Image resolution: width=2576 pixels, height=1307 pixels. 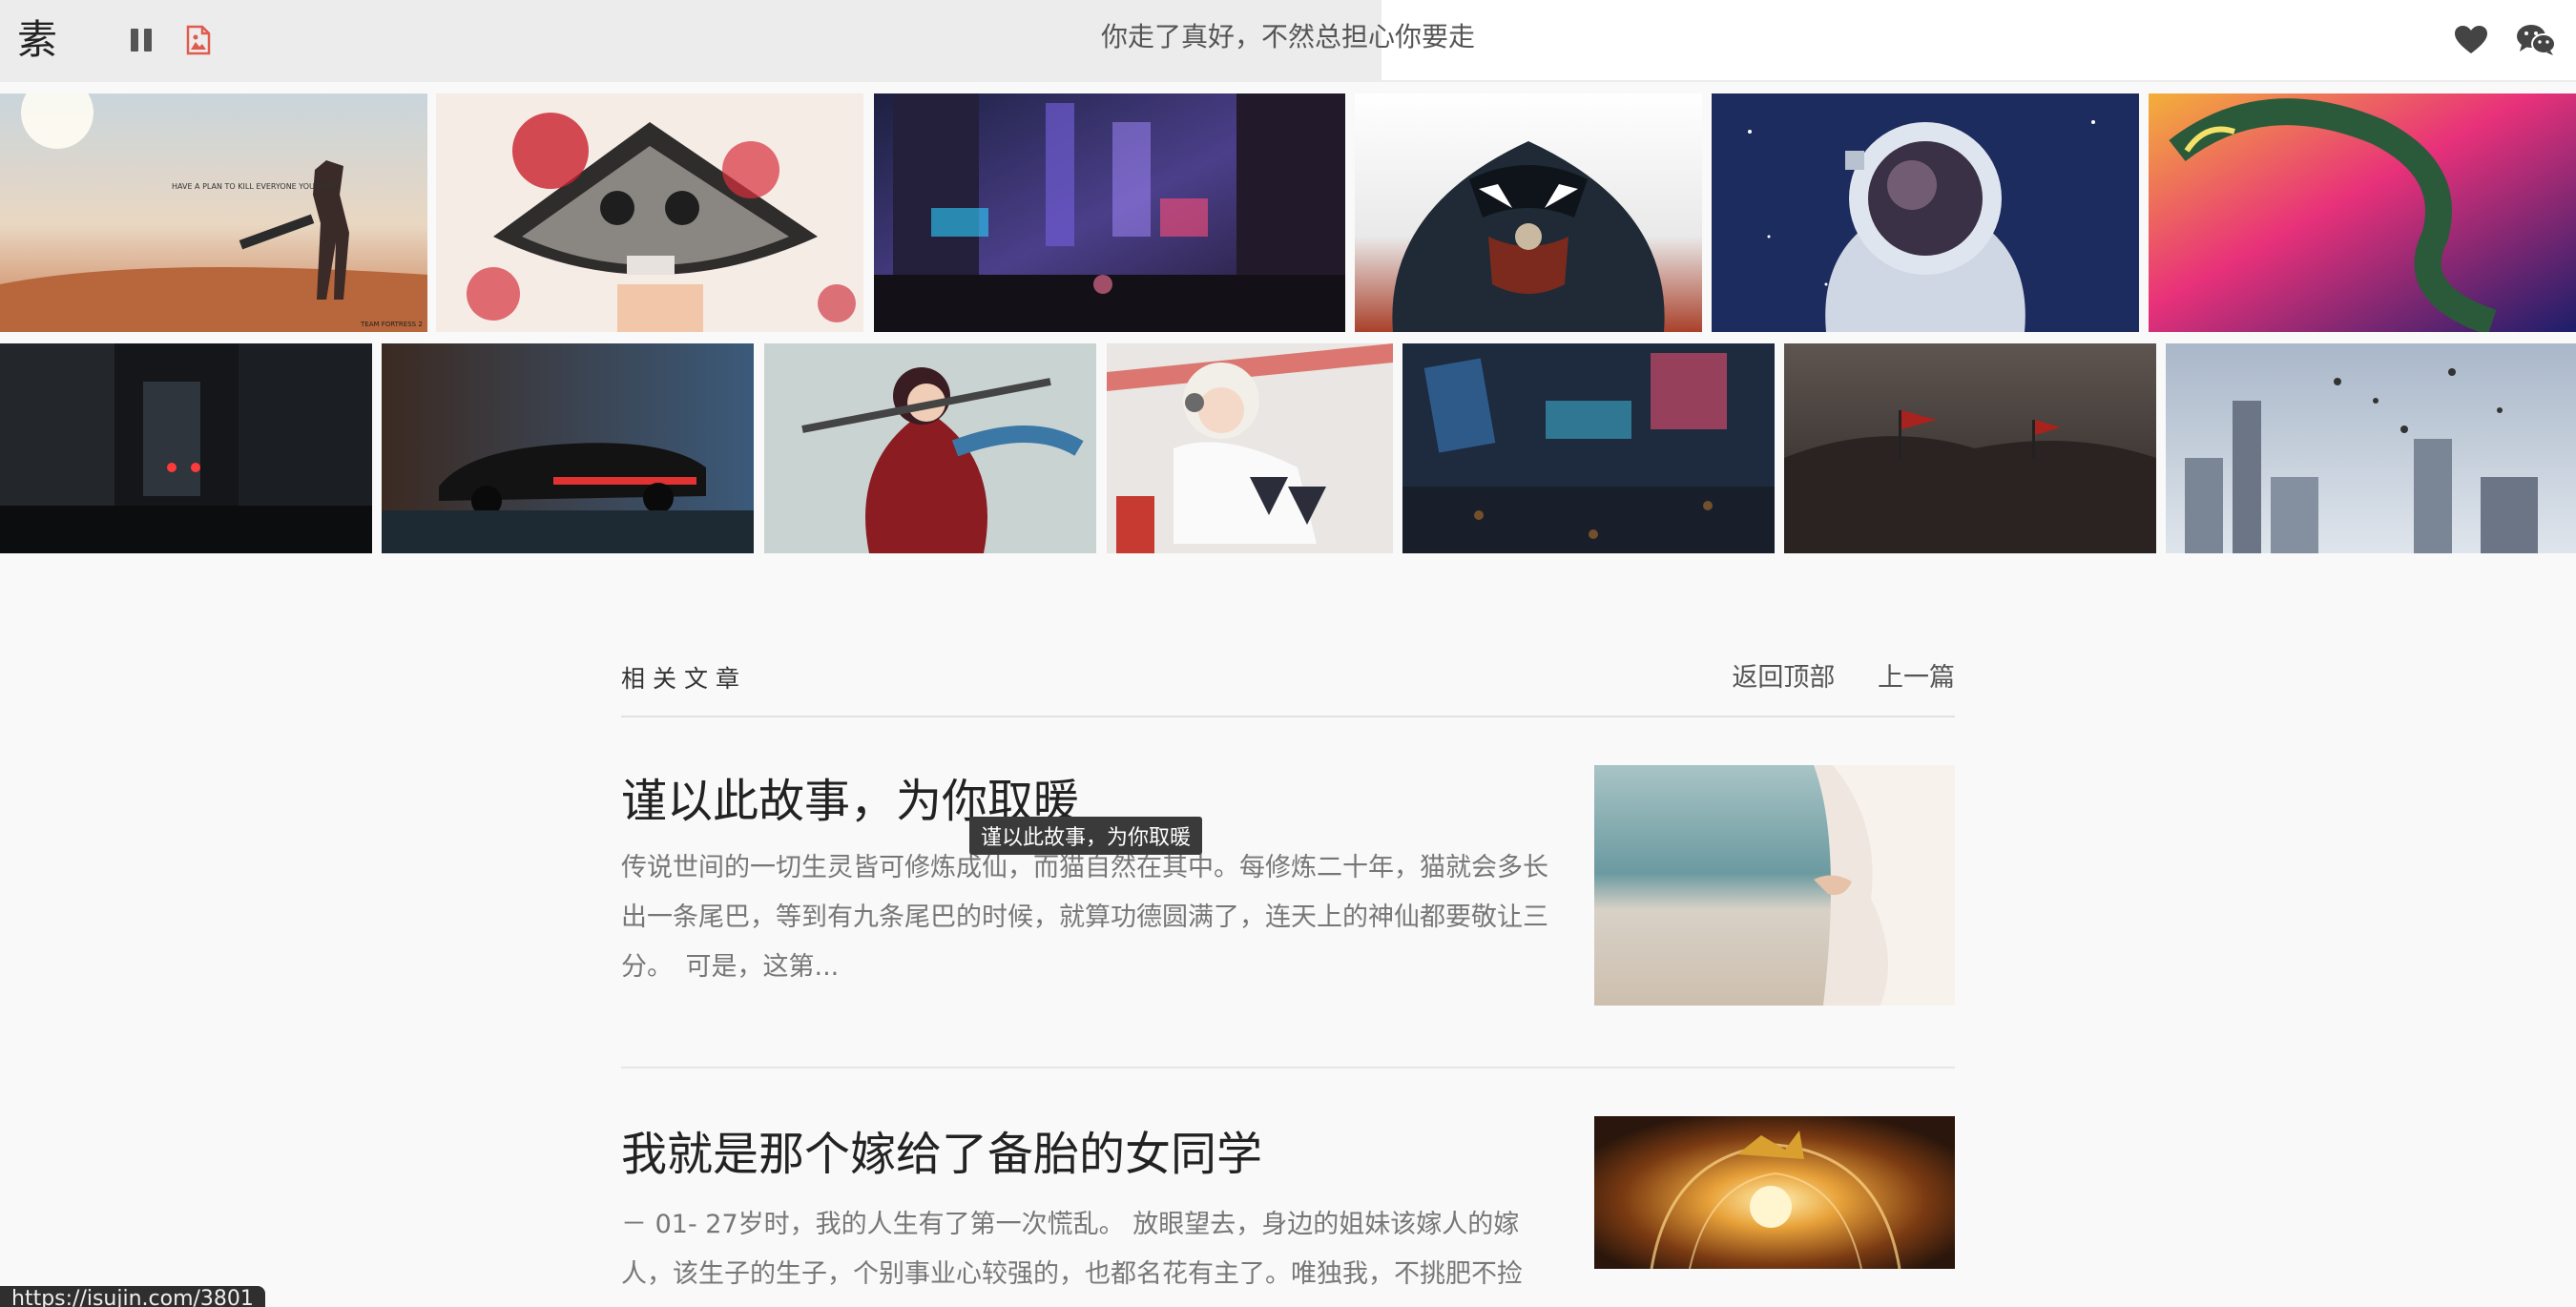 I want to click on pause-button, so click(x=141, y=40).